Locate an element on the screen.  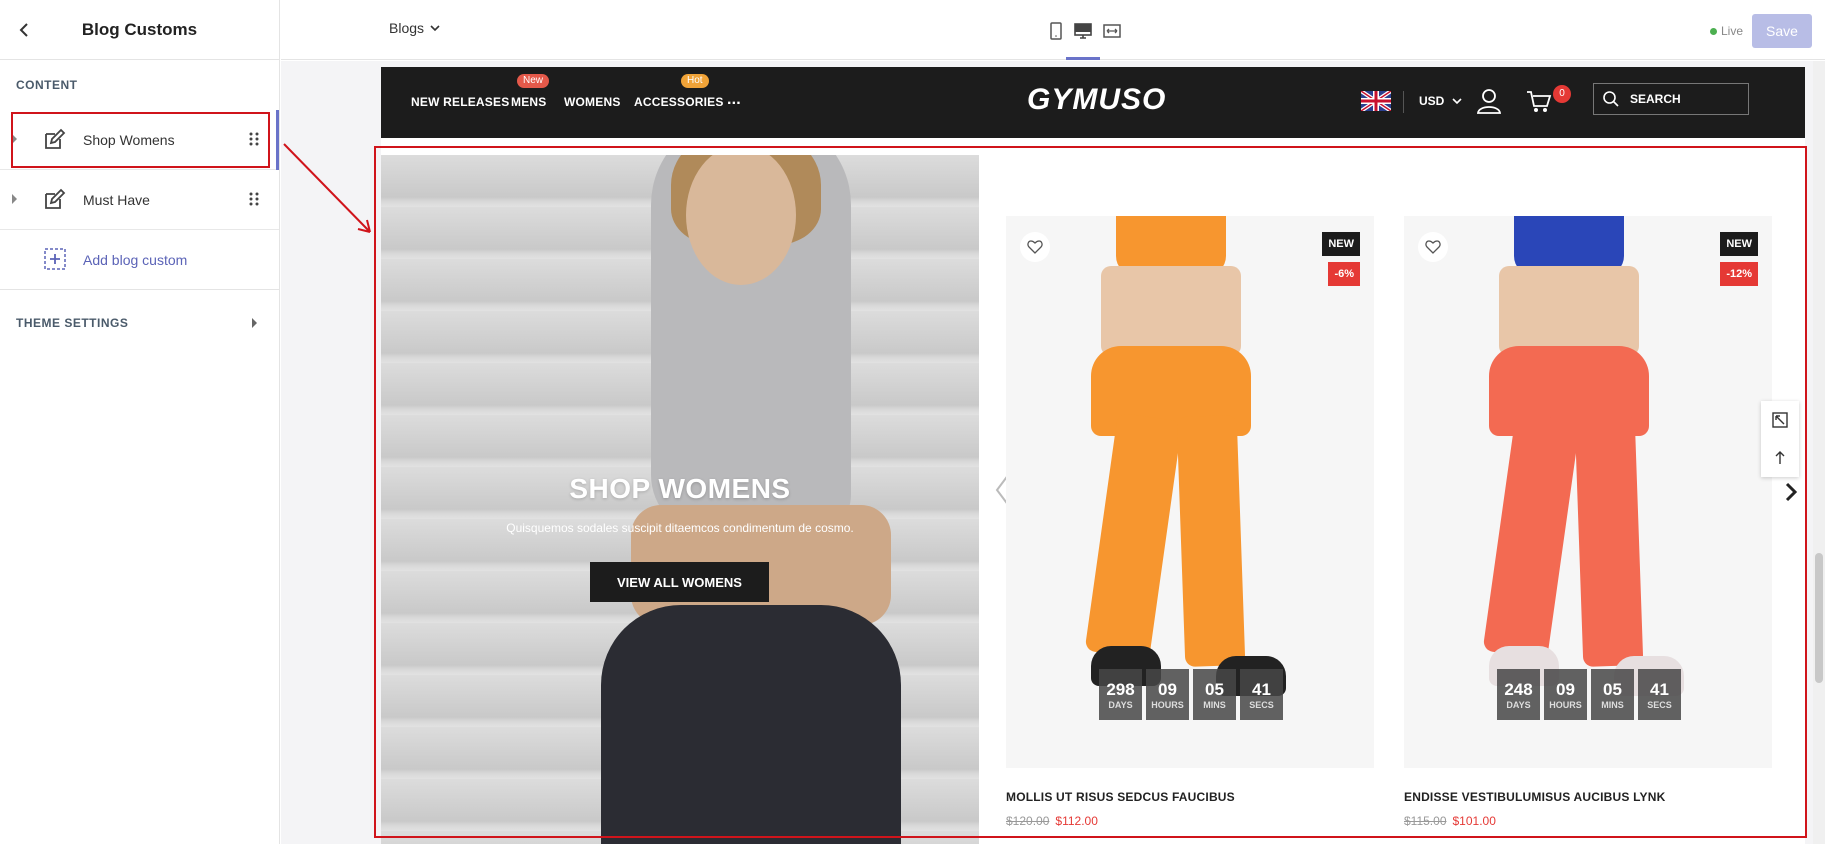
view-all-womens-button: VIEW ALL WOMENS is located at coordinates (679, 582).